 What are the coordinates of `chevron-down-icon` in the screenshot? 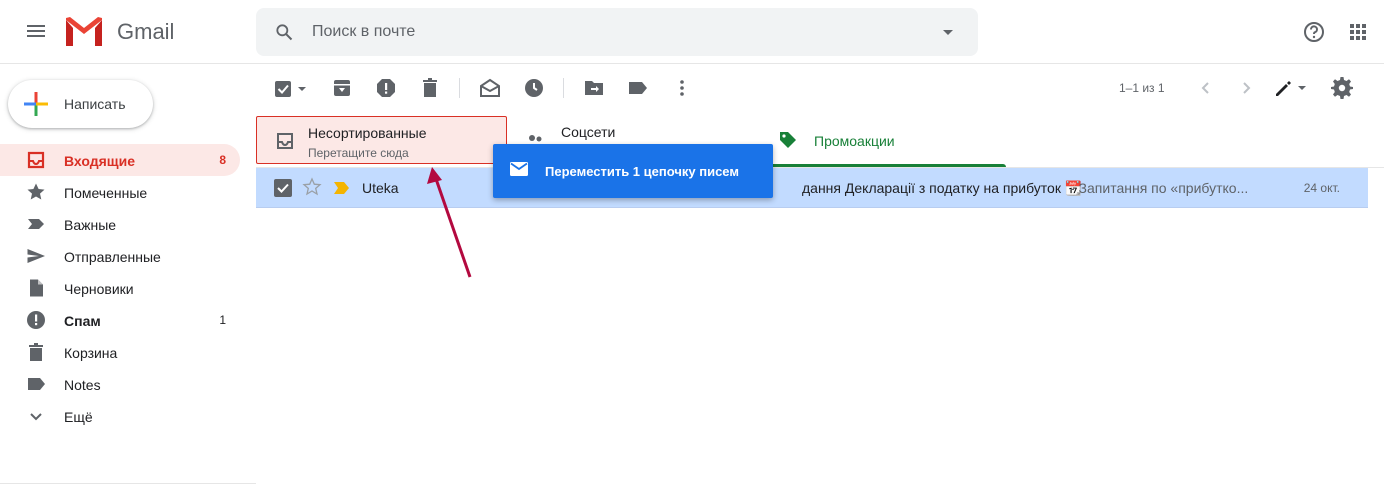 It's located at (36, 417).